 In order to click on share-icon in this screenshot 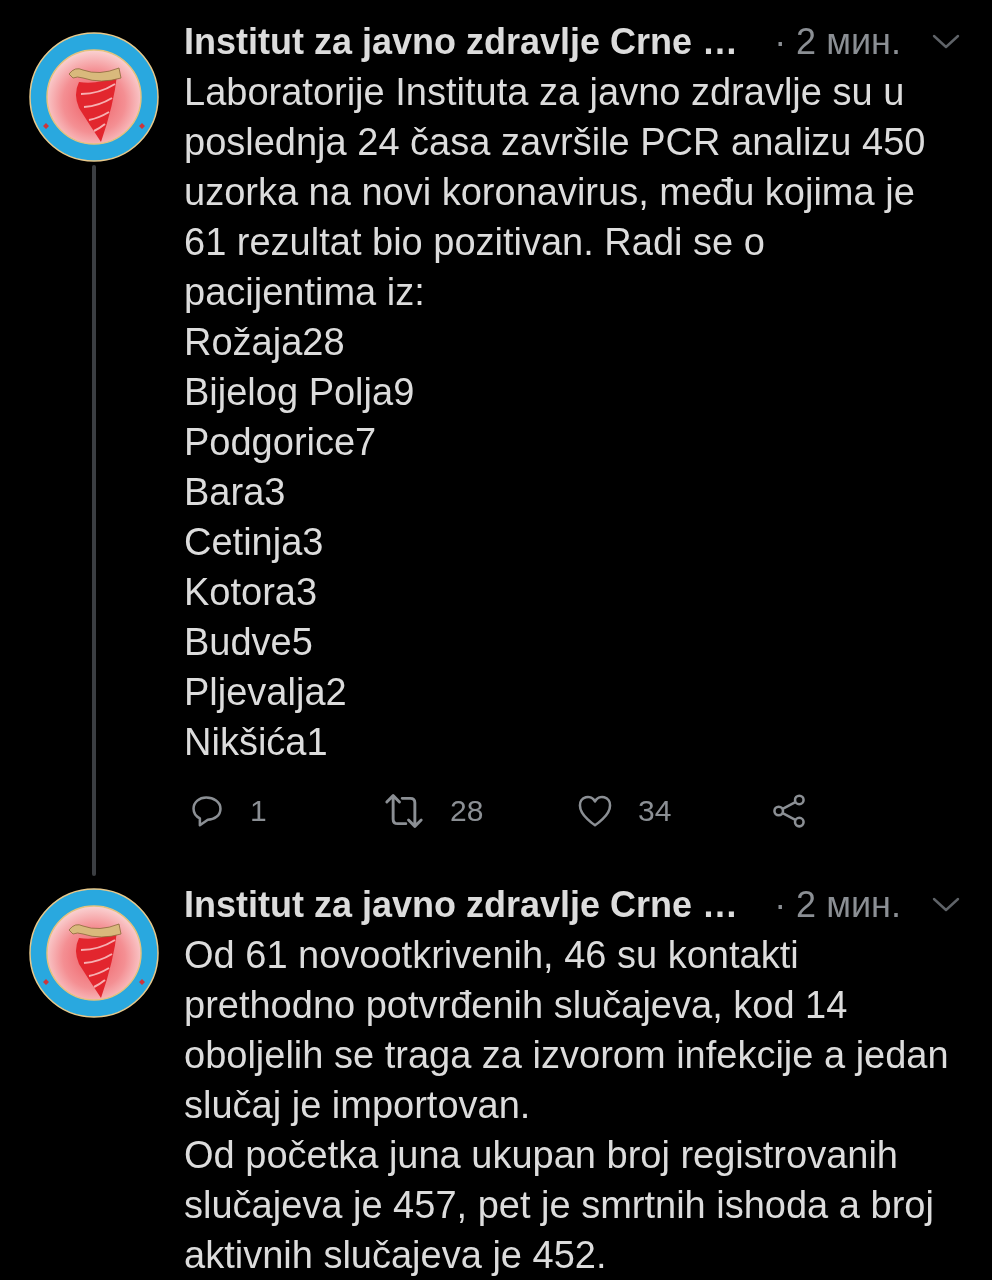, I will do `click(789, 811)`.